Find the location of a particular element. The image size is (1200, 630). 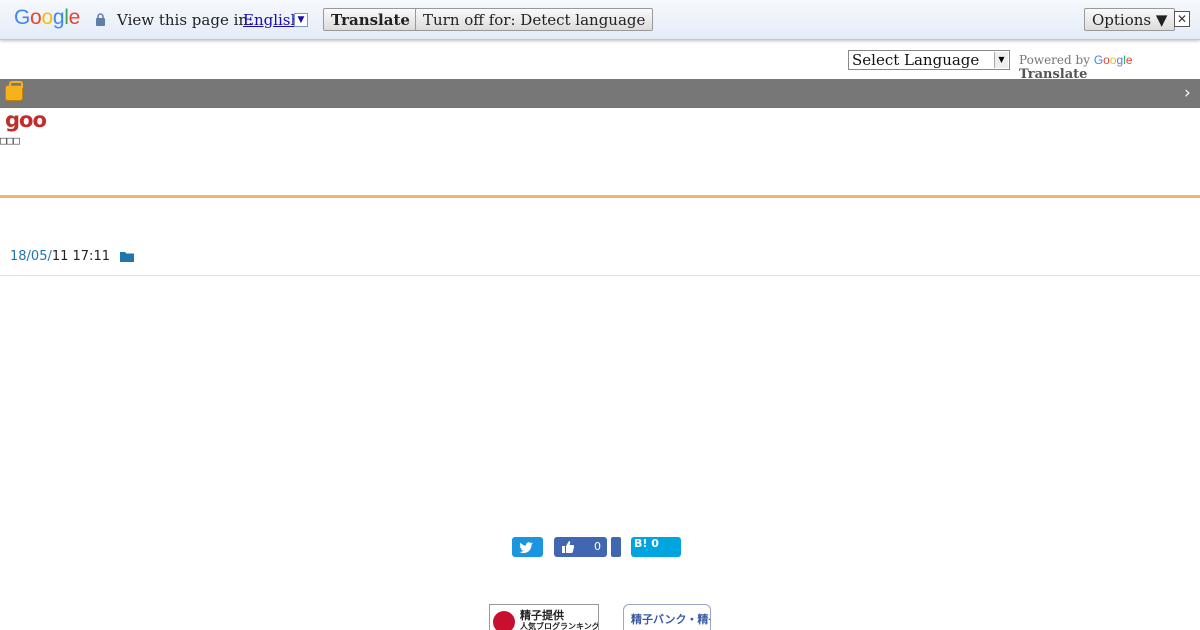

language-select: Select Language ▼ is located at coordinates (929, 60).